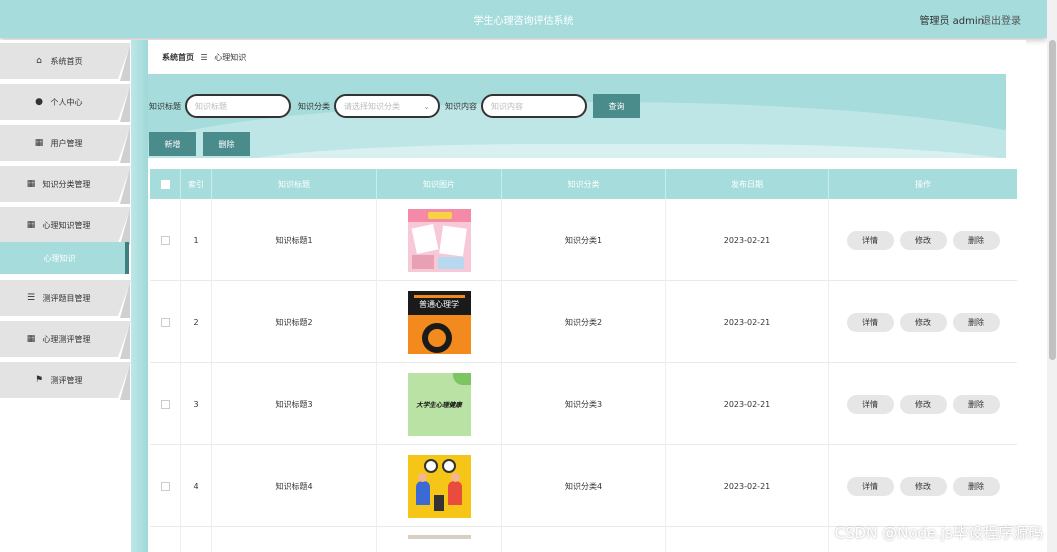 The width and height of the screenshot is (1057, 552). Describe the element at coordinates (165, 106) in the screenshot. I see `title-label: 知识标题` at that location.